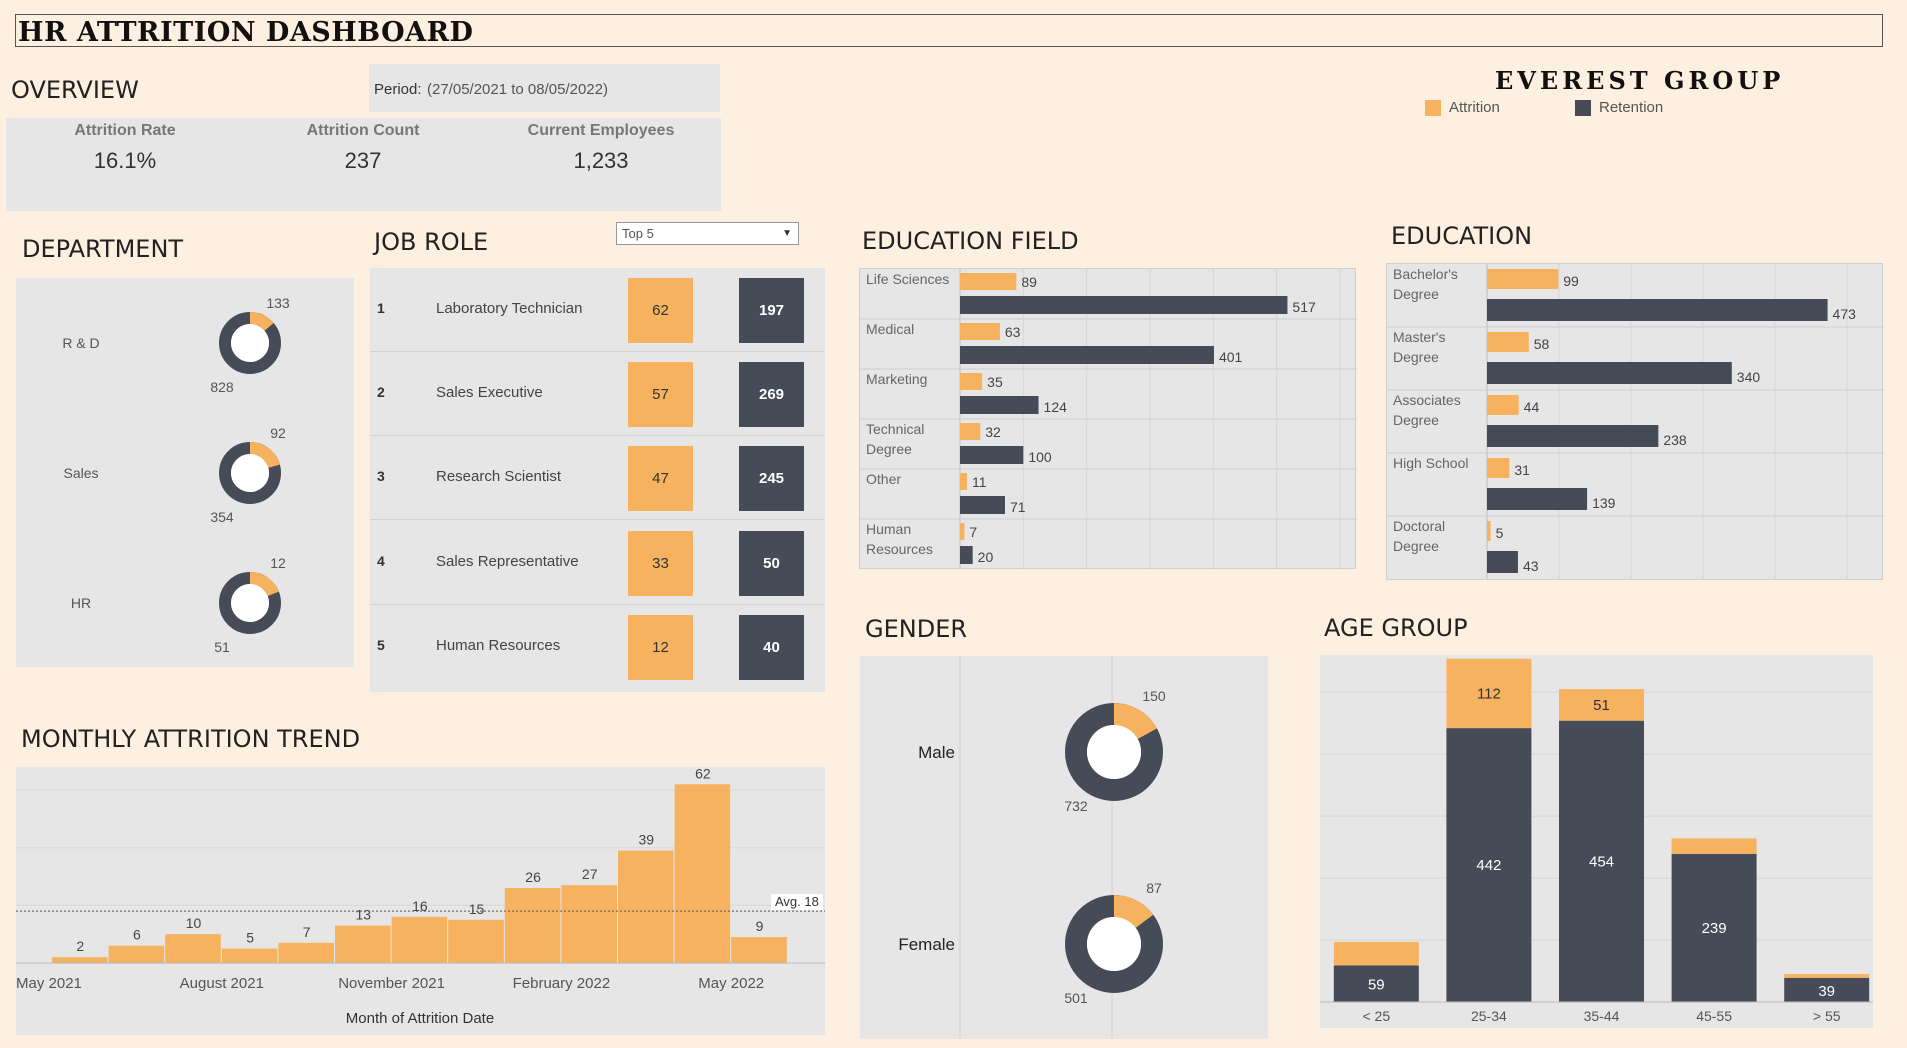 The width and height of the screenshot is (1907, 1048). I want to click on job-role-retention-cell: 269, so click(771, 394).